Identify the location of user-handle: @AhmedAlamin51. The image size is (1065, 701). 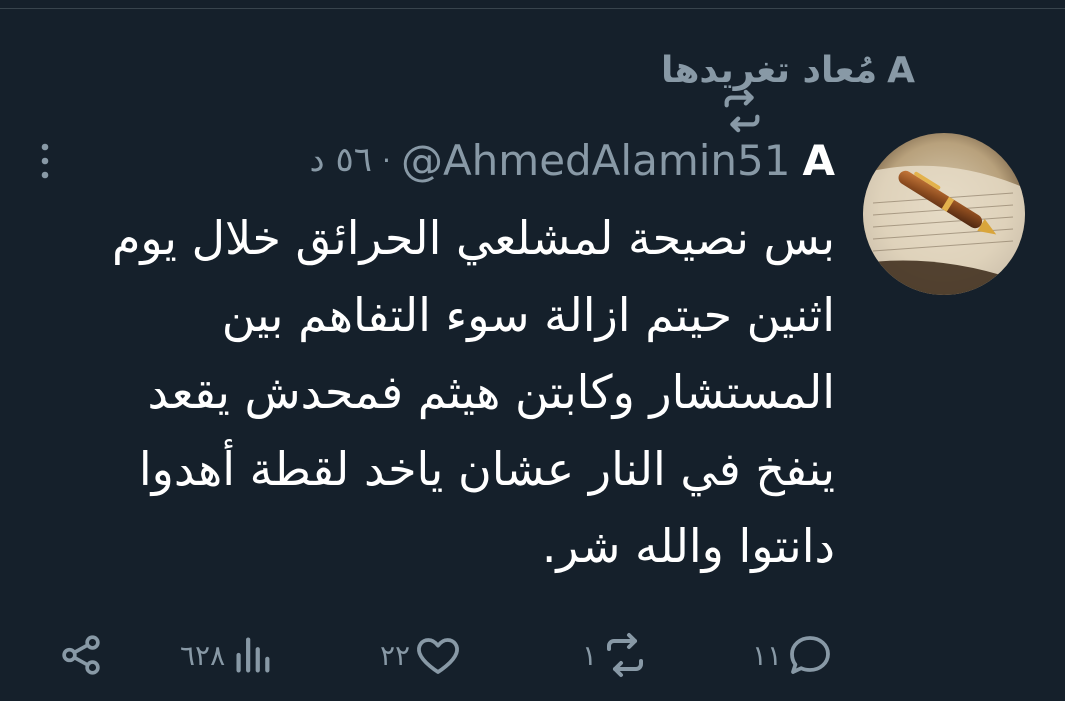
(596, 160).